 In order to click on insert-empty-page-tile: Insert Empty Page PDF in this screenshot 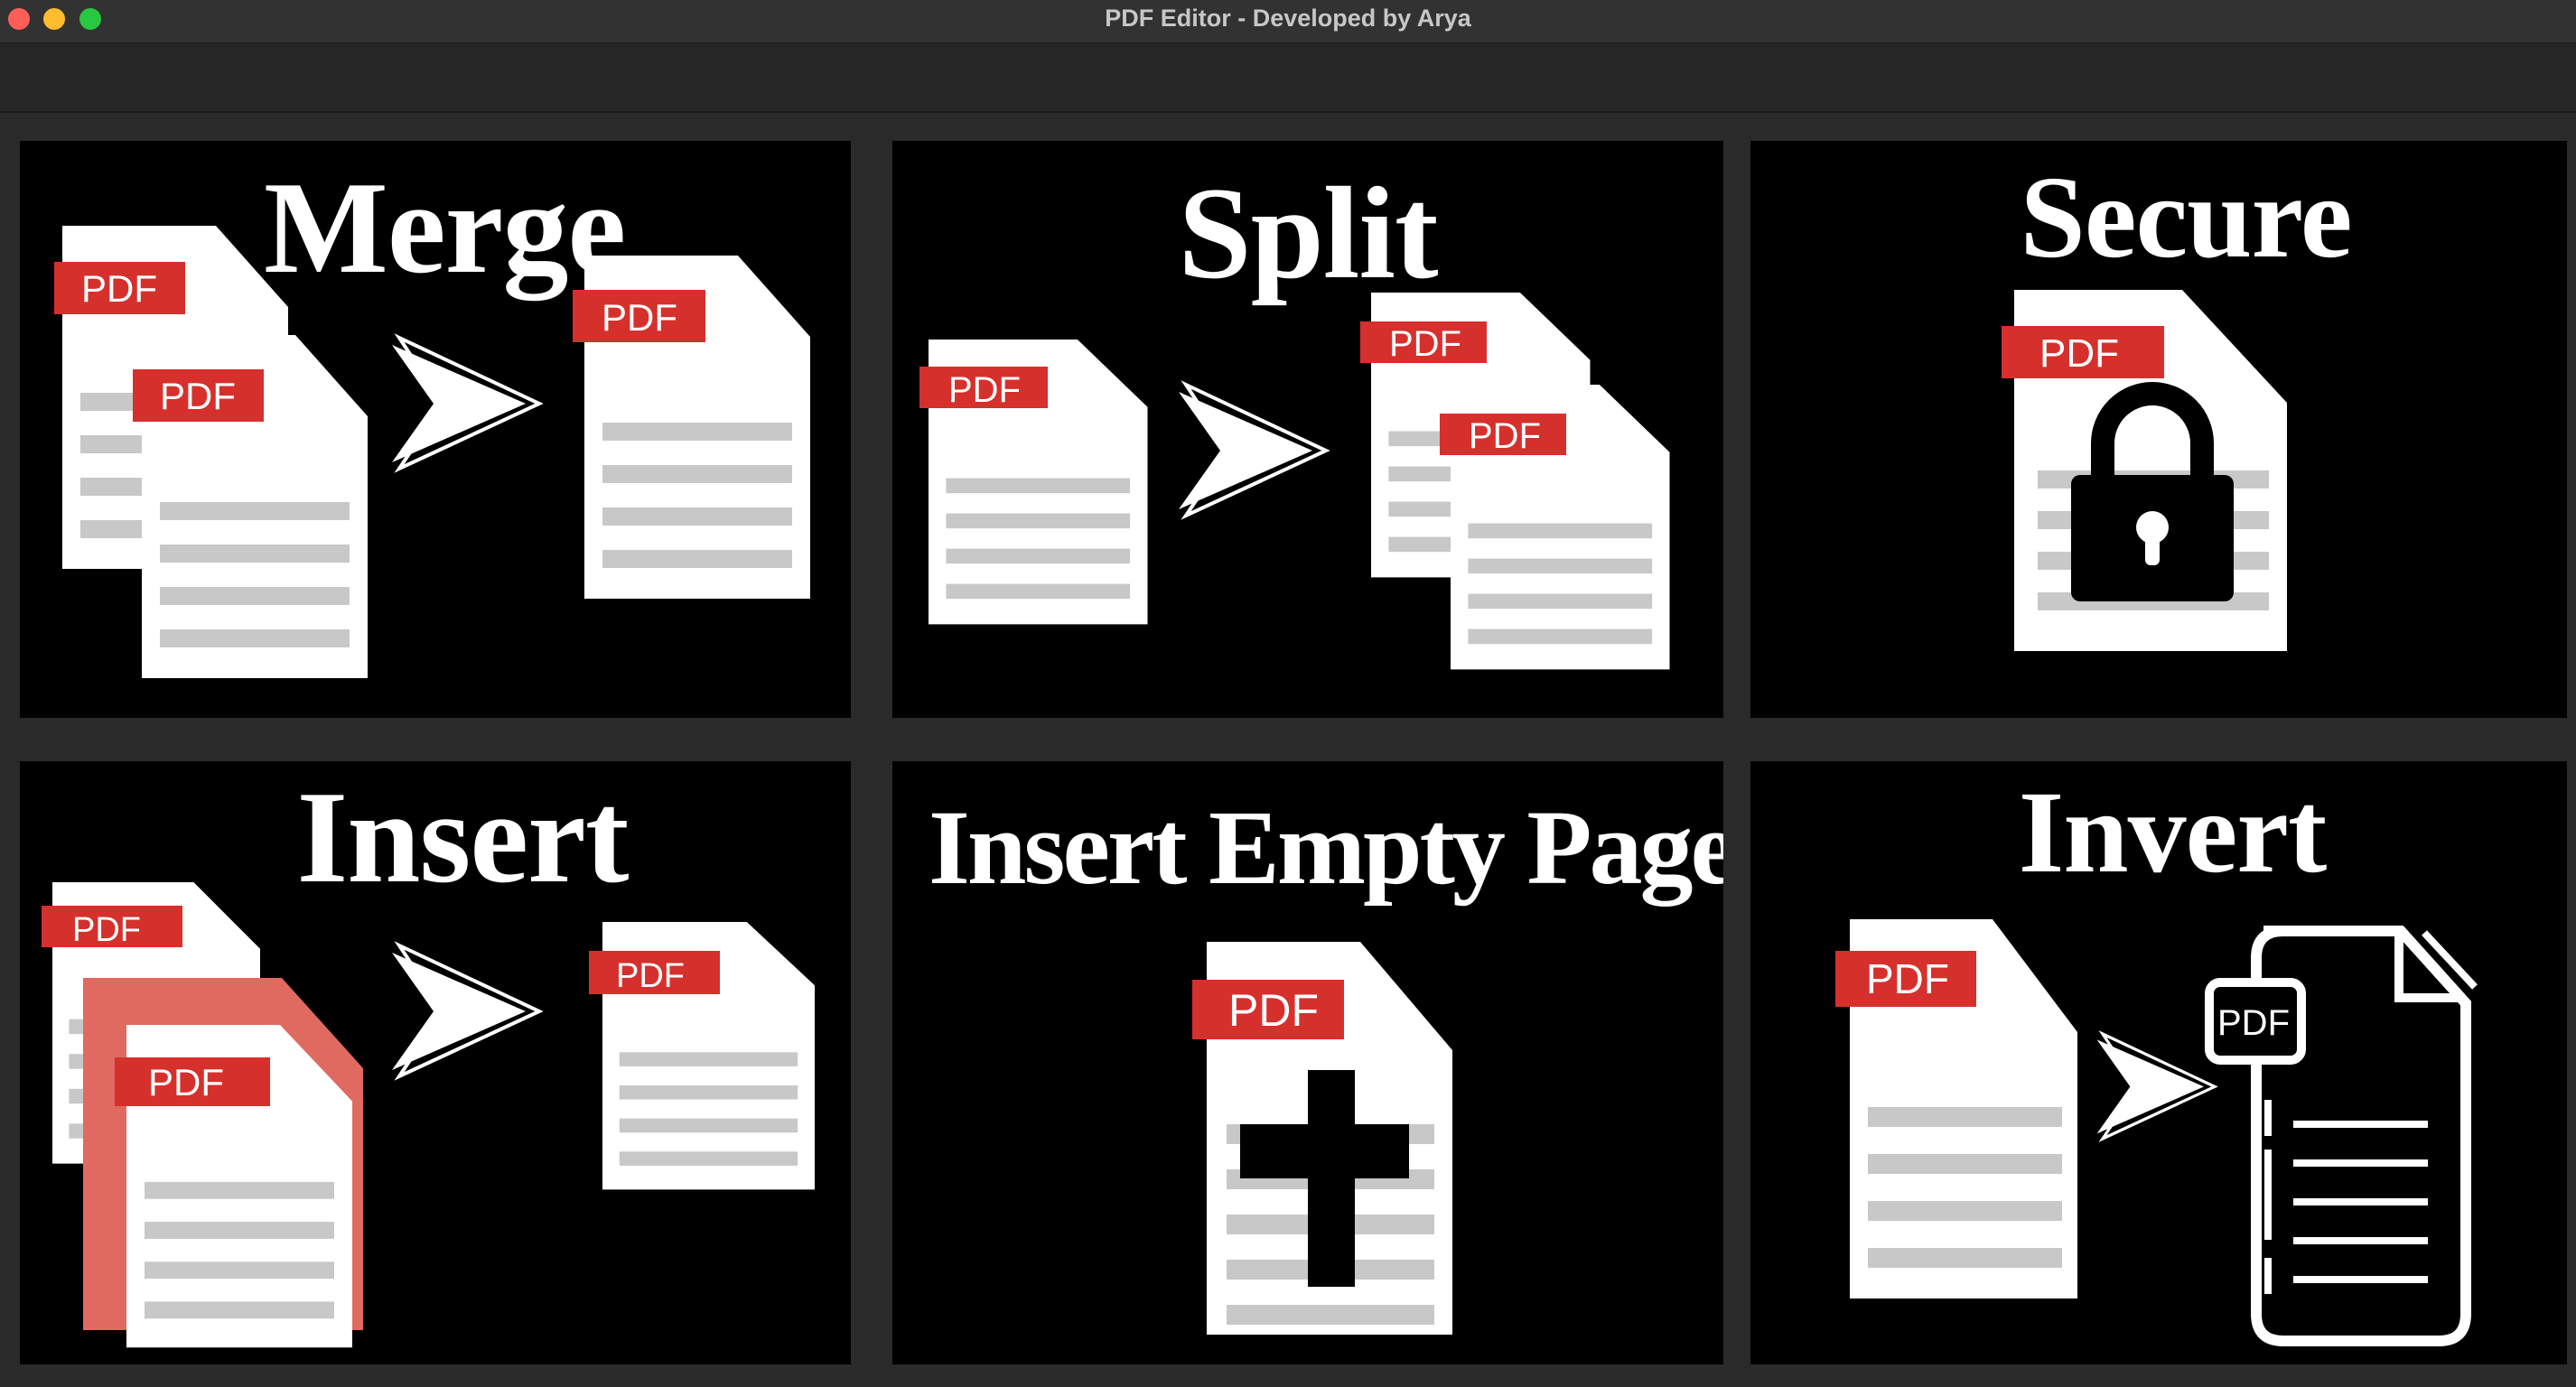, I will do `click(1307, 1062)`.